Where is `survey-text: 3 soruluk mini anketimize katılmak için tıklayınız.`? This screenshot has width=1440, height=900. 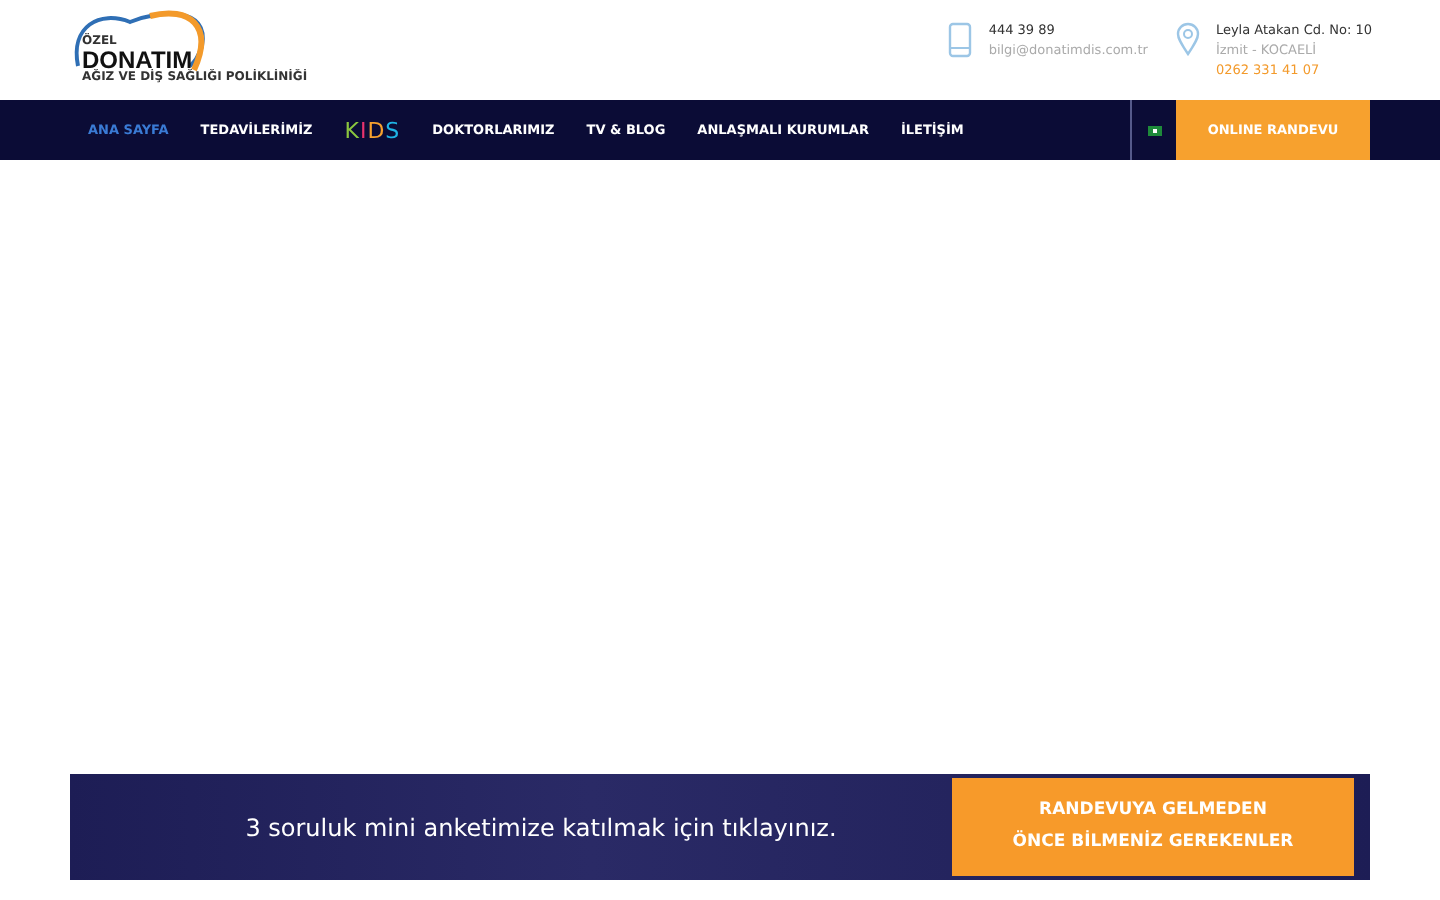 survey-text: 3 soruluk mini anketimize katılmak için tıklayınız. is located at coordinates (541, 827).